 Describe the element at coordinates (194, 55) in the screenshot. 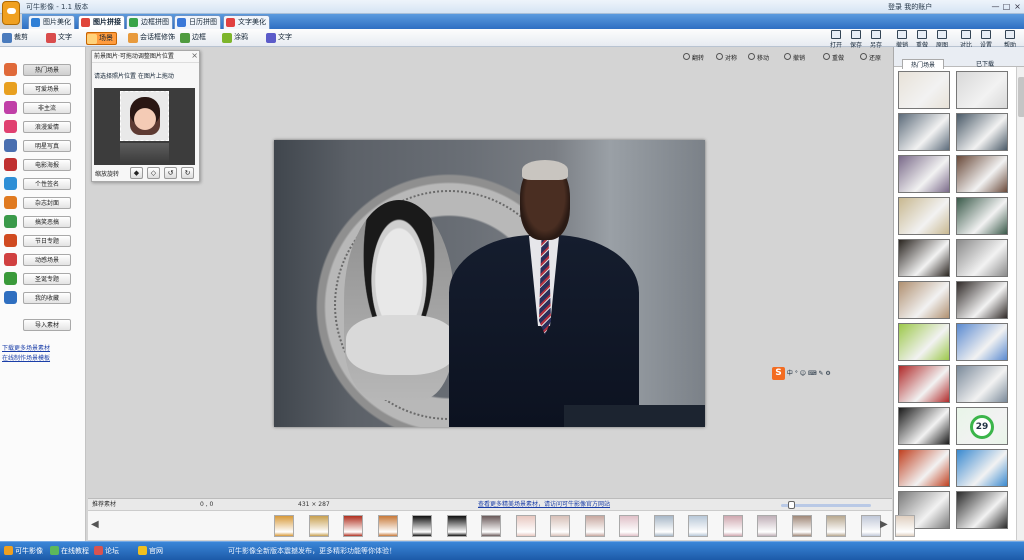

I see `panel-close-button: ×` at that location.